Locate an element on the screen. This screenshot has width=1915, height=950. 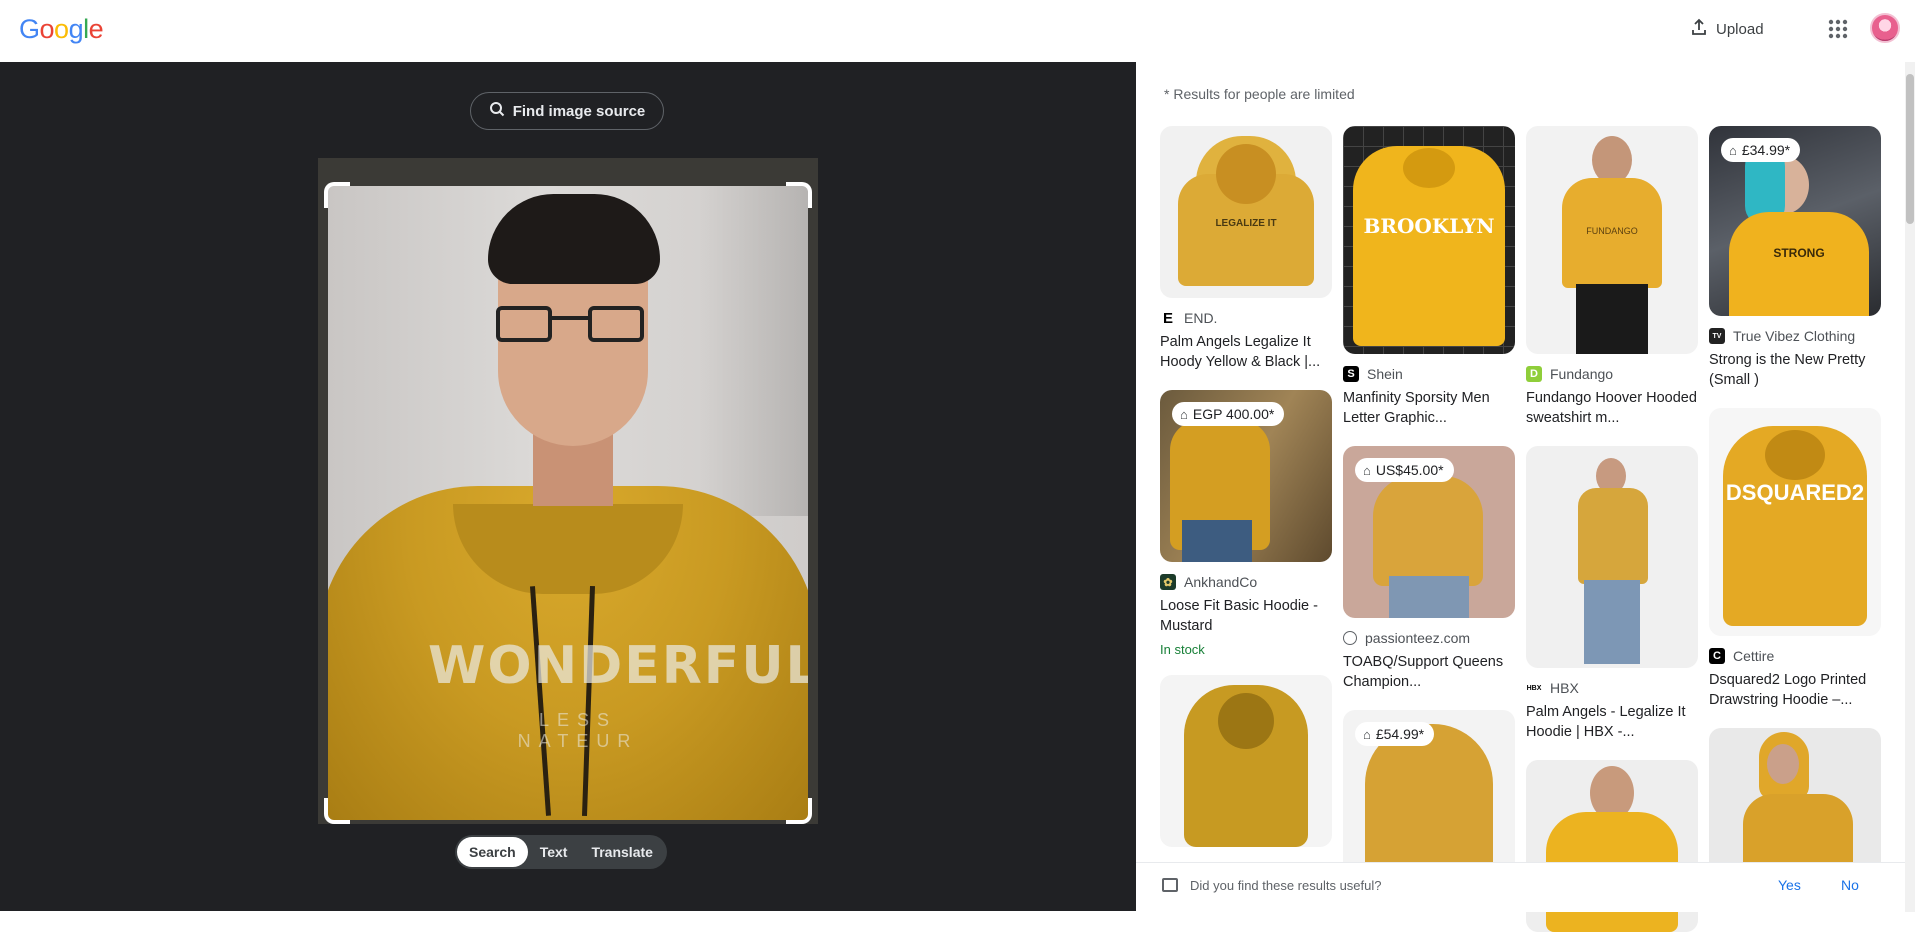
results-scrollbar is located at coordinates (1910, 487).